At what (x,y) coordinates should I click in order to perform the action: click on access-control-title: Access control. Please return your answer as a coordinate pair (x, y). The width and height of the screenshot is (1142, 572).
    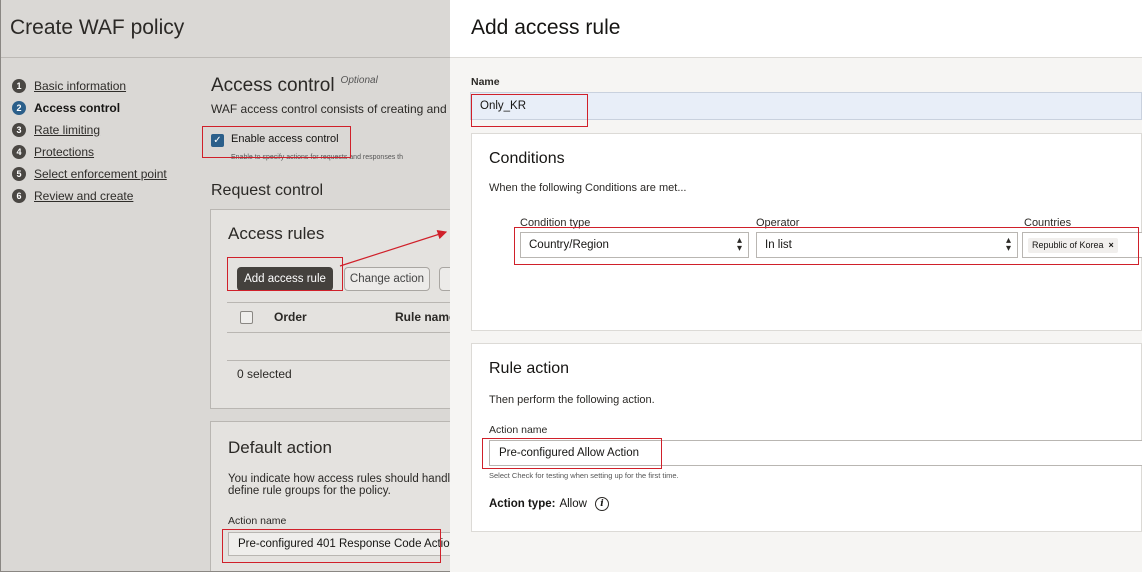
    Looking at the image, I should click on (273, 85).